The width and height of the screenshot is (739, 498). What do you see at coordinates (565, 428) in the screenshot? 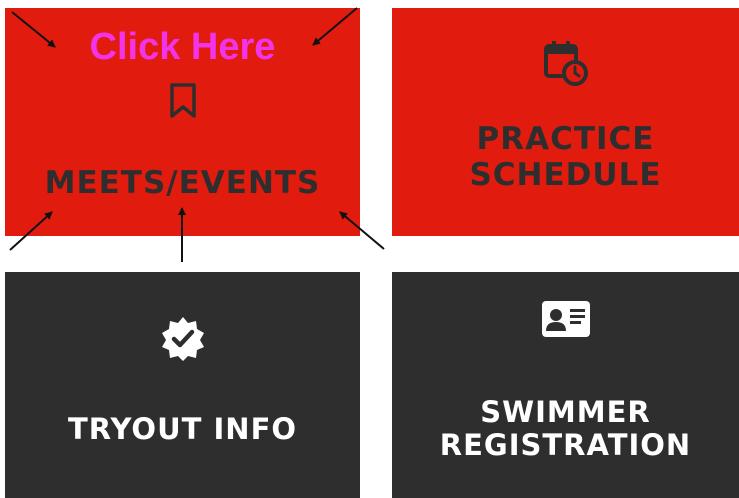
I see `swimmer-registration-title: SWIMMER REGISTRATION` at bounding box center [565, 428].